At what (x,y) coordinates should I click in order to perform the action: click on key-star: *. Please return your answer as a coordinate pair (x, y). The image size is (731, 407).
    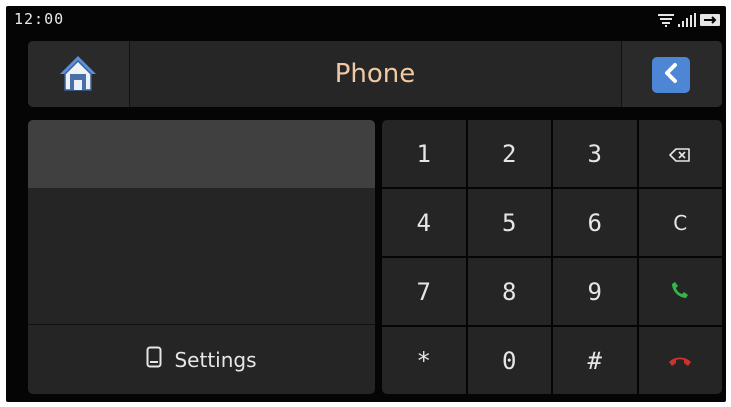
    Looking at the image, I should click on (424, 360).